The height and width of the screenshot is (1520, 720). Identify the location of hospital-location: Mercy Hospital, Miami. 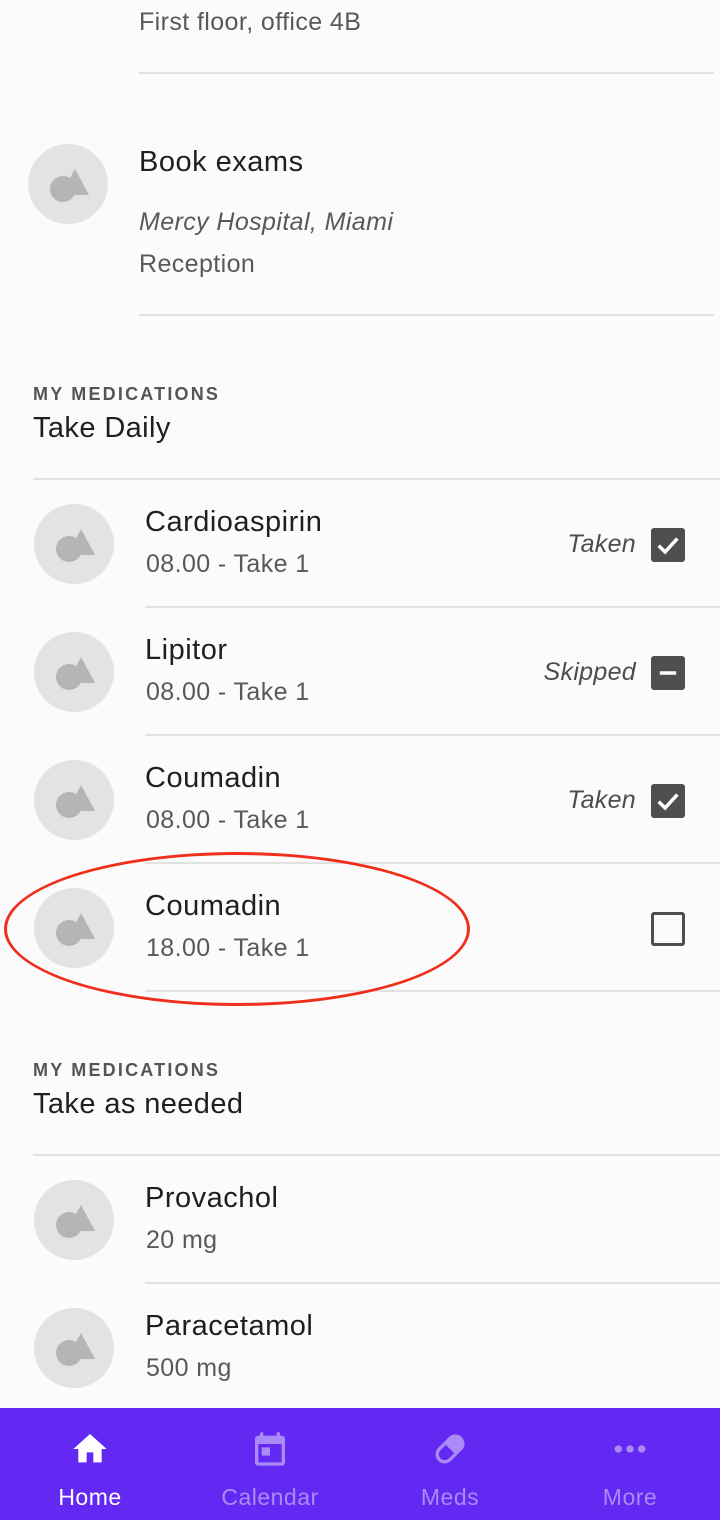
(266, 222).